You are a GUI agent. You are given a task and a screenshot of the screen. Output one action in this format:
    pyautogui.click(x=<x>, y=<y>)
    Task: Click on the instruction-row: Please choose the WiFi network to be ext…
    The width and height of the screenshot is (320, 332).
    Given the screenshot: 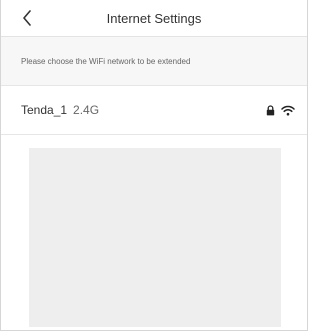 What is the action you would take?
    pyautogui.click(x=154, y=61)
    